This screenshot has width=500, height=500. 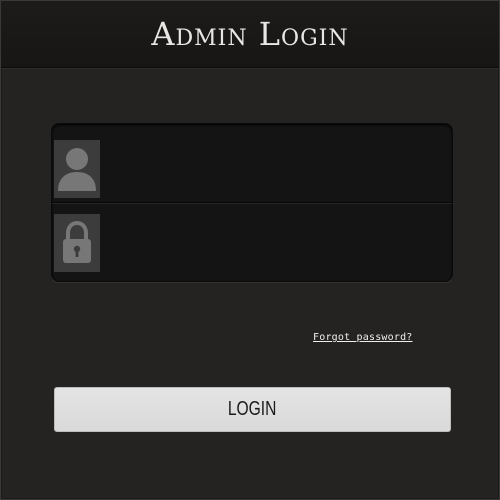 I want to click on login-header: Admin Login, so click(x=250, y=34).